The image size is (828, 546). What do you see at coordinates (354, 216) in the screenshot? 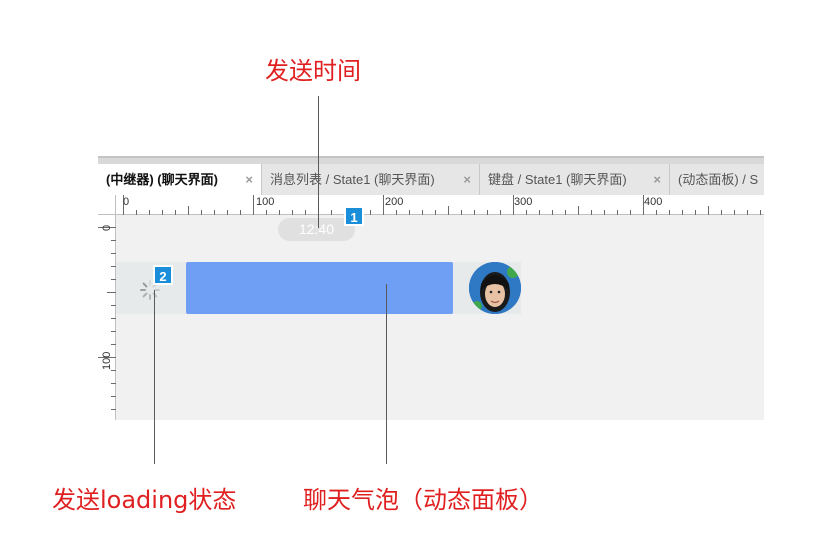
I see `widget-marker-1: 1` at bounding box center [354, 216].